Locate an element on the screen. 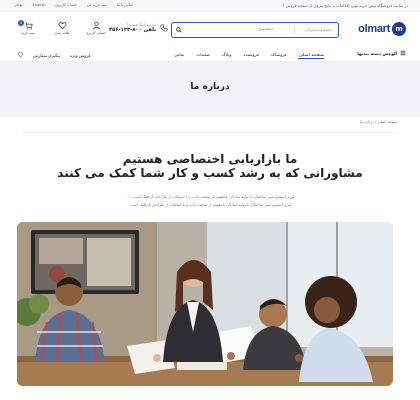 This screenshot has width=420, height=400. contact-link: تماس با ما is located at coordinates (125, 5).